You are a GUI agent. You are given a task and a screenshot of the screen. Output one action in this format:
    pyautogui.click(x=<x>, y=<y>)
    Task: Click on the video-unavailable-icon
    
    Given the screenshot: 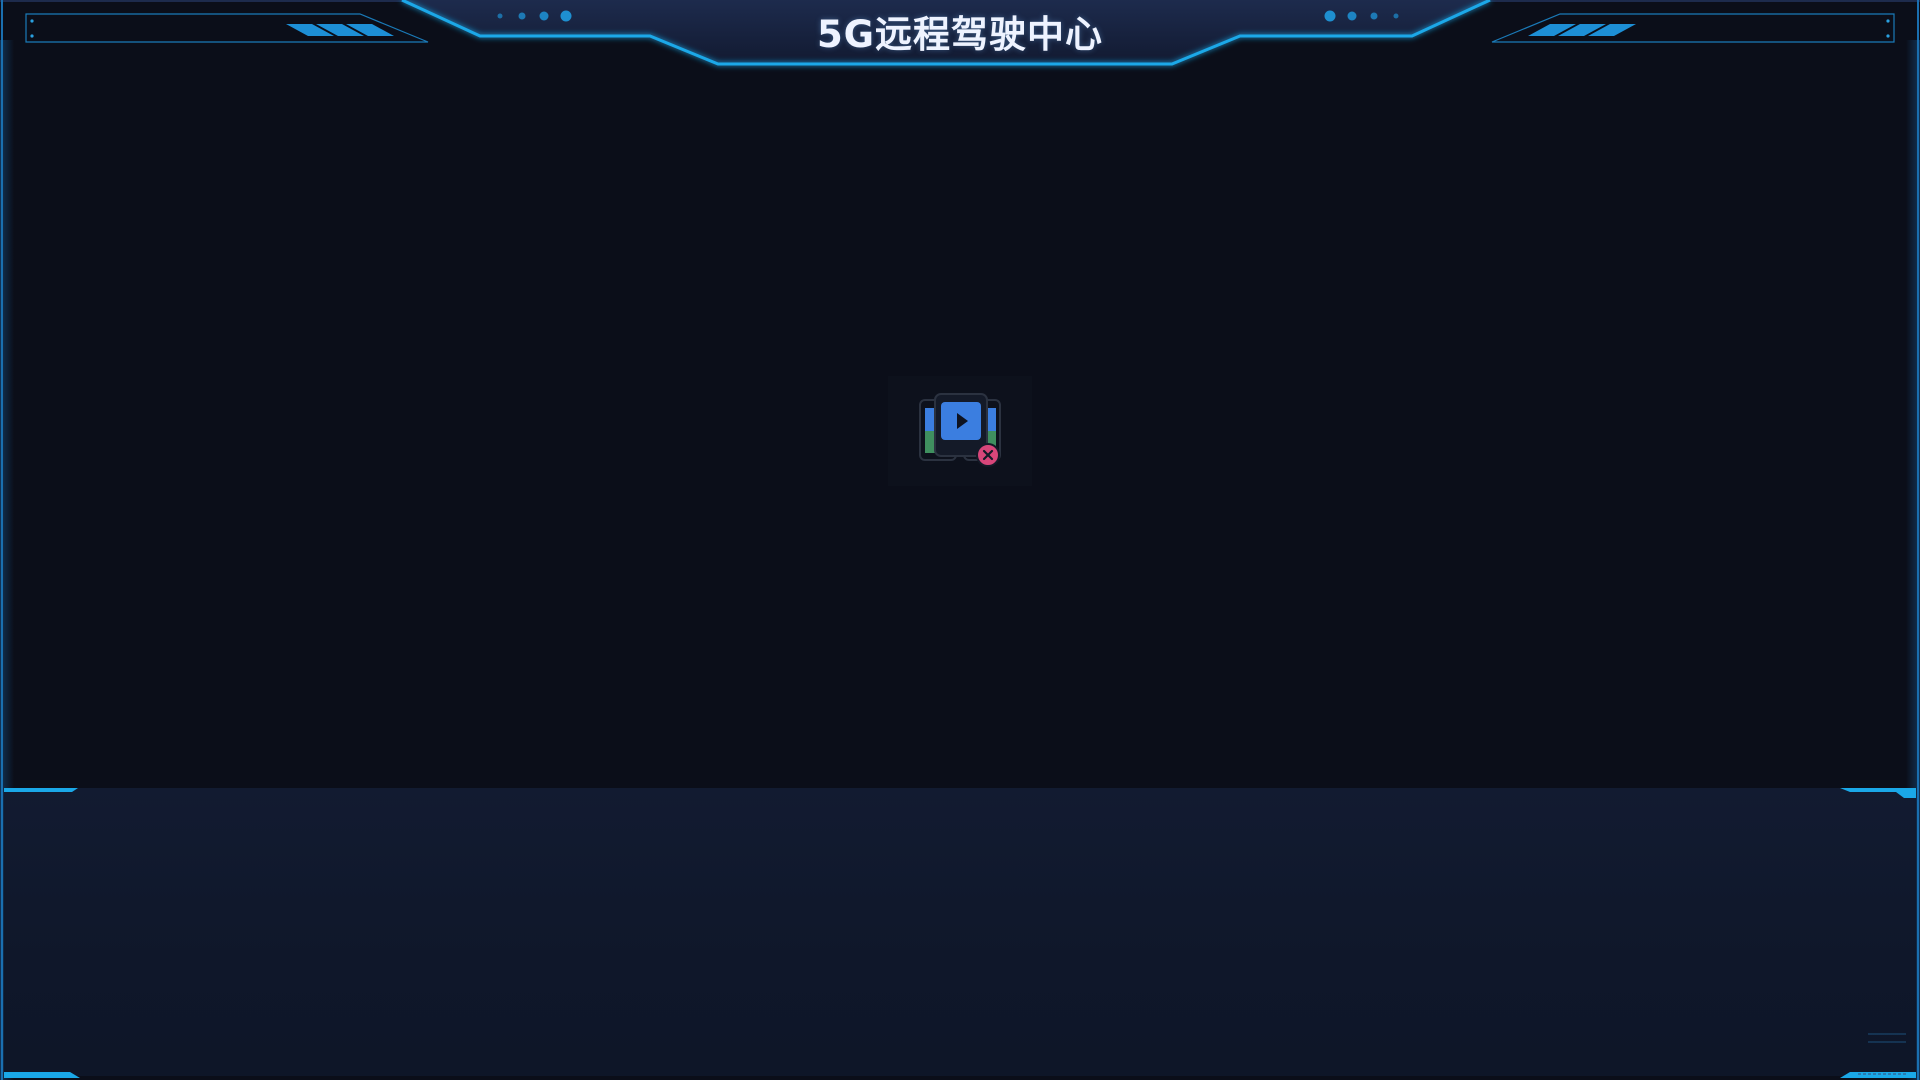 What is the action you would take?
    pyautogui.click(x=960, y=430)
    